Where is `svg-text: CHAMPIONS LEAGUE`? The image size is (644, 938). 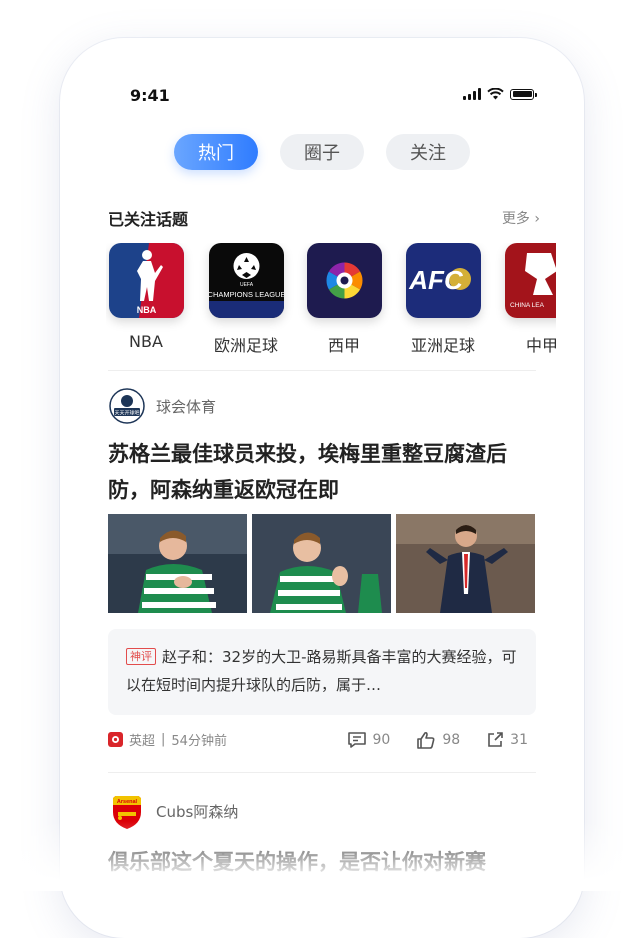 svg-text: CHAMPIONS LEAGUE is located at coordinates (246, 294).